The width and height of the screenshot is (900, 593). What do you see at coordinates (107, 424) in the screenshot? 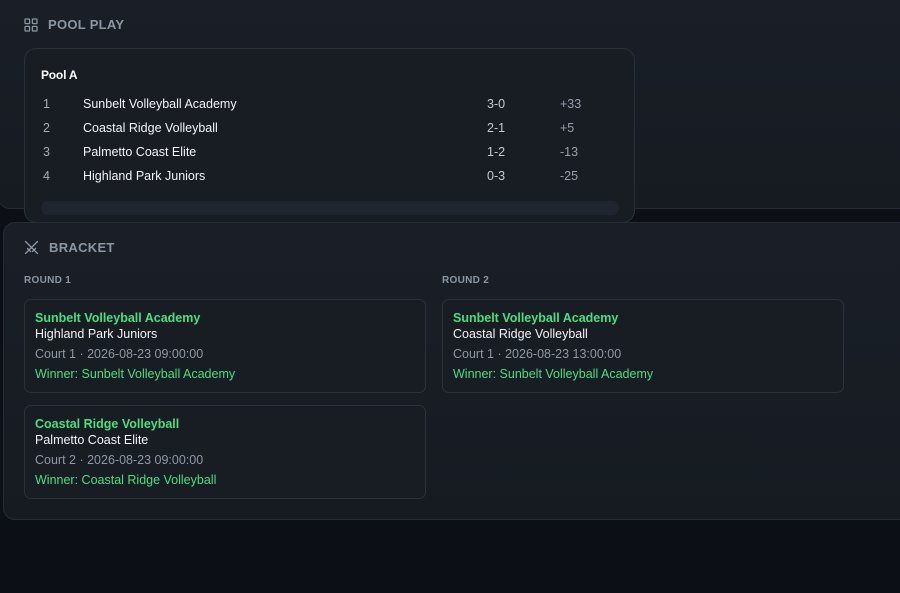
I see `match-team-1: Coastal Ridge Volleyball` at bounding box center [107, 424].